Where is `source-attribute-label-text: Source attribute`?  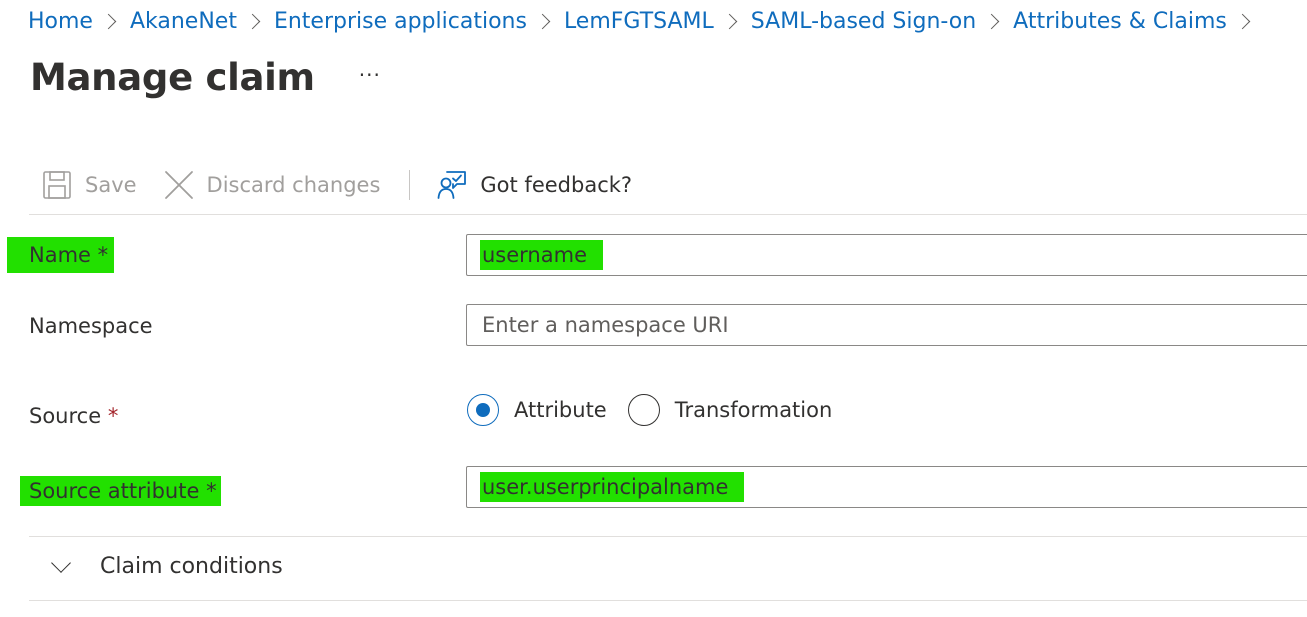
source-attribute-label-text: Source attribute is located at coordinates (114, 491).